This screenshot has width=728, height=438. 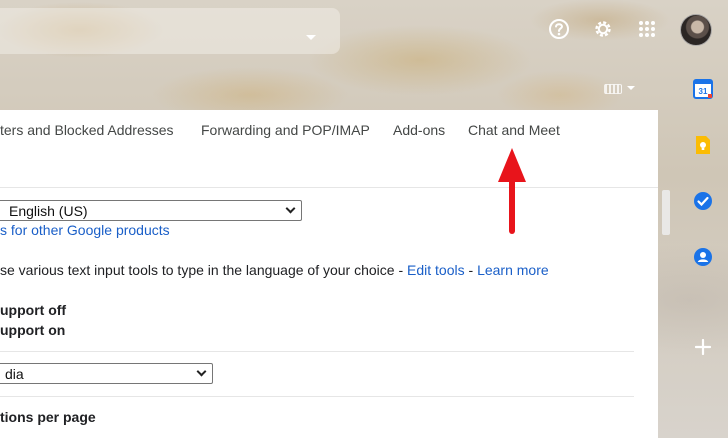 What do you see at coordinates (419, 130) in the screenshot?
I see `tab-add-ons: Add-ons` at bounding box center [419, 130].